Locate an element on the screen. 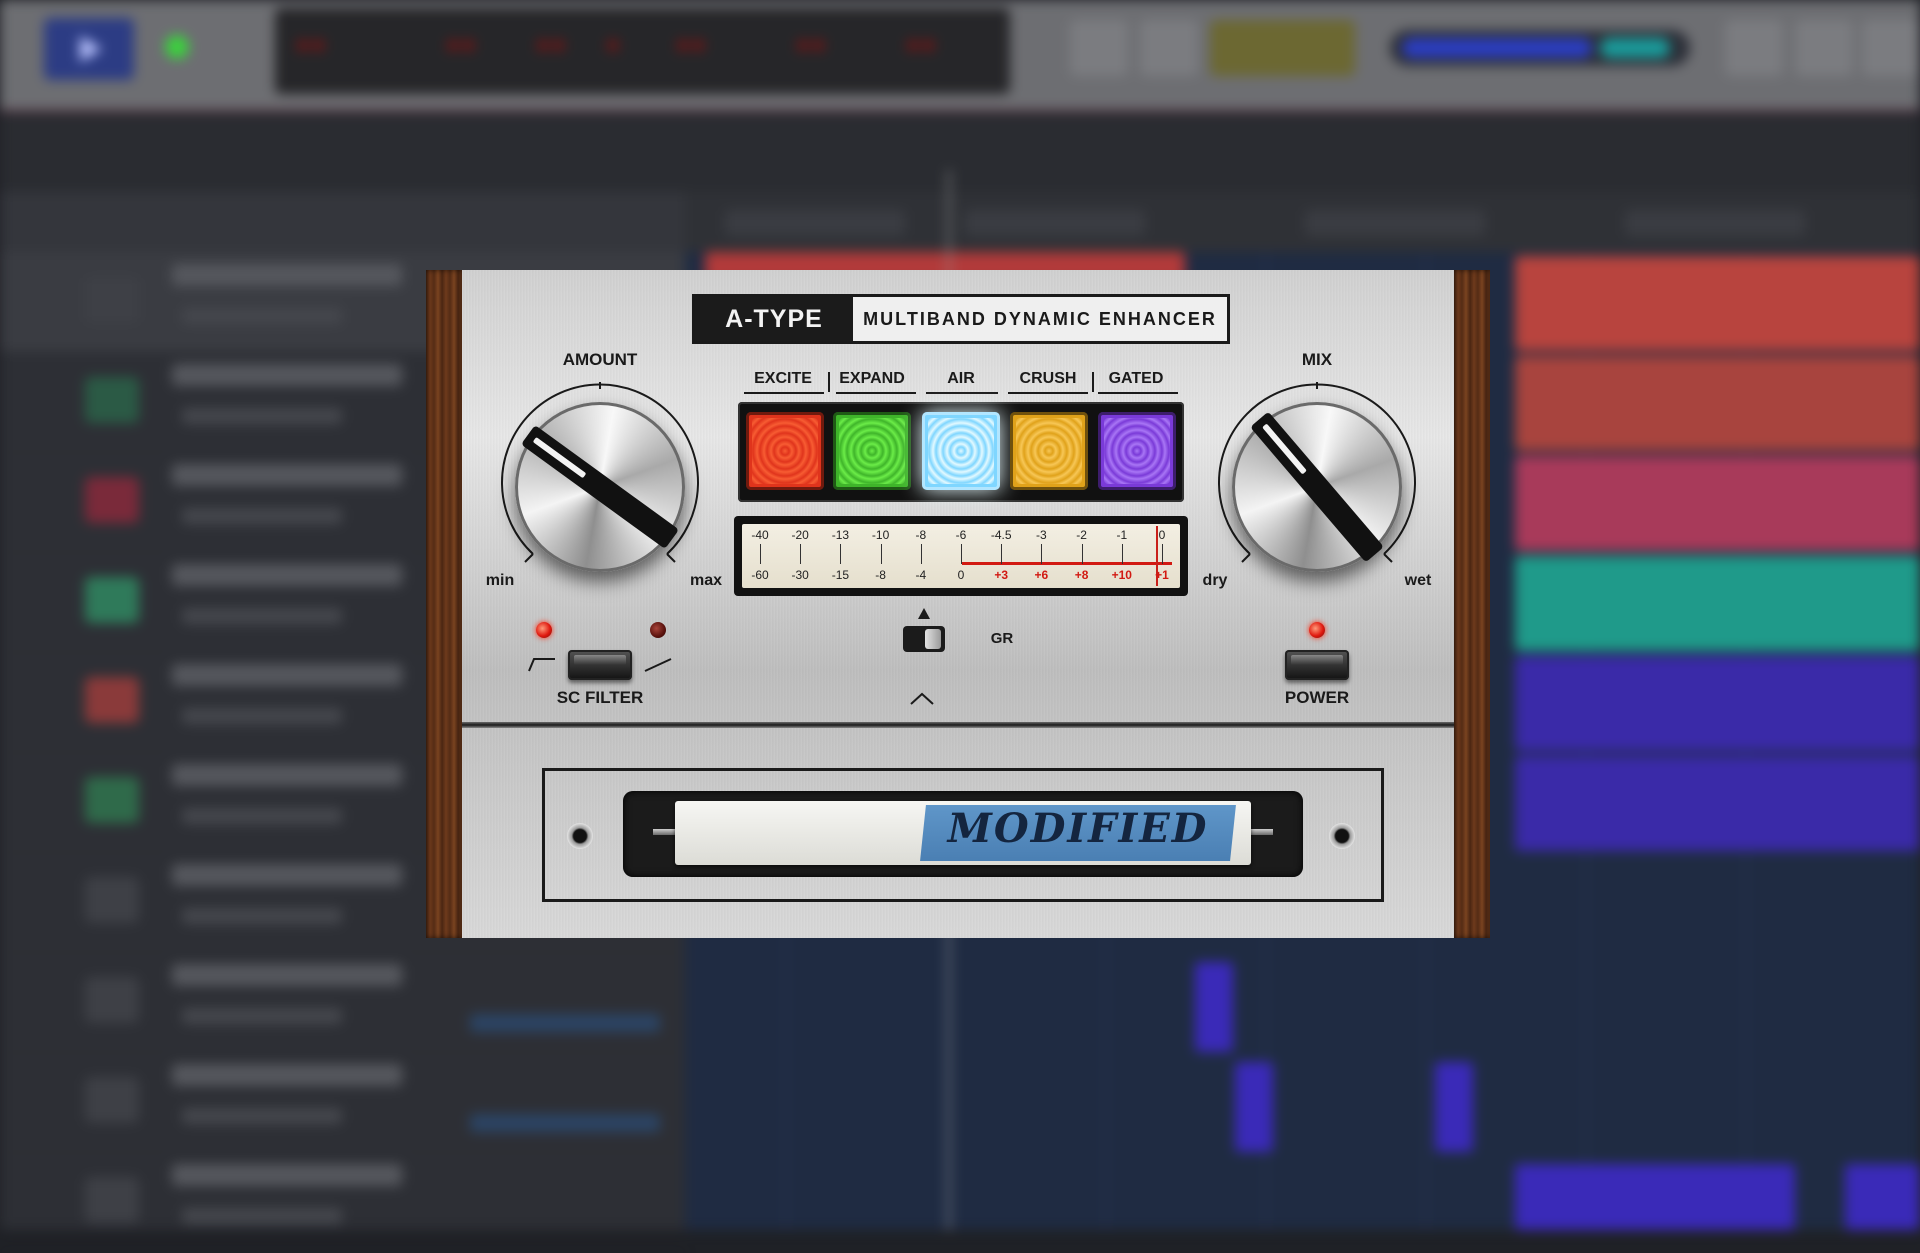 This screenshot has height=1253, width=1920. mix-knob-assembly is located at coordinates (1317, 487).